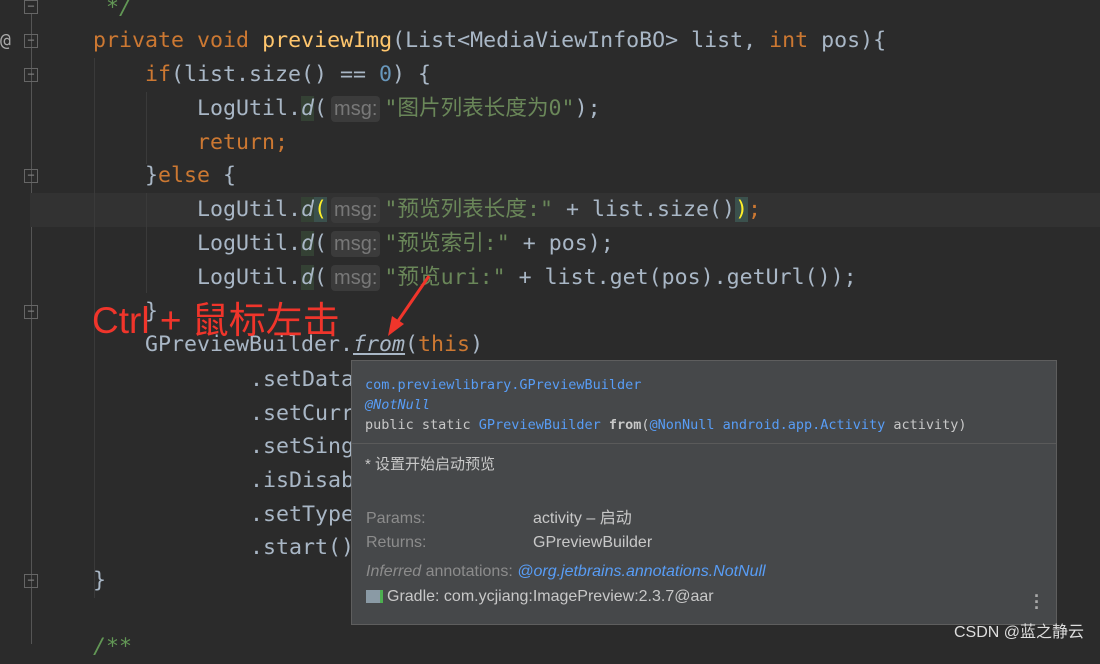 The width and height of the screenshot is (1100, 664). Describe the element at coordinates (99, 581) in the screenshot. I see `code-line: }` at that location.